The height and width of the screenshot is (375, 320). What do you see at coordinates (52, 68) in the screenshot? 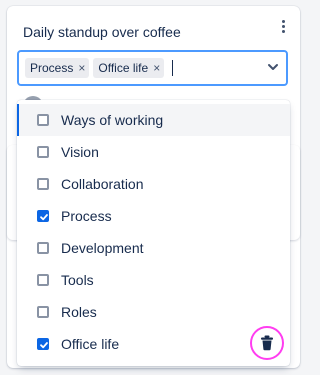
I see `selected-tag-label: Process` at bounding box center [52, 68].